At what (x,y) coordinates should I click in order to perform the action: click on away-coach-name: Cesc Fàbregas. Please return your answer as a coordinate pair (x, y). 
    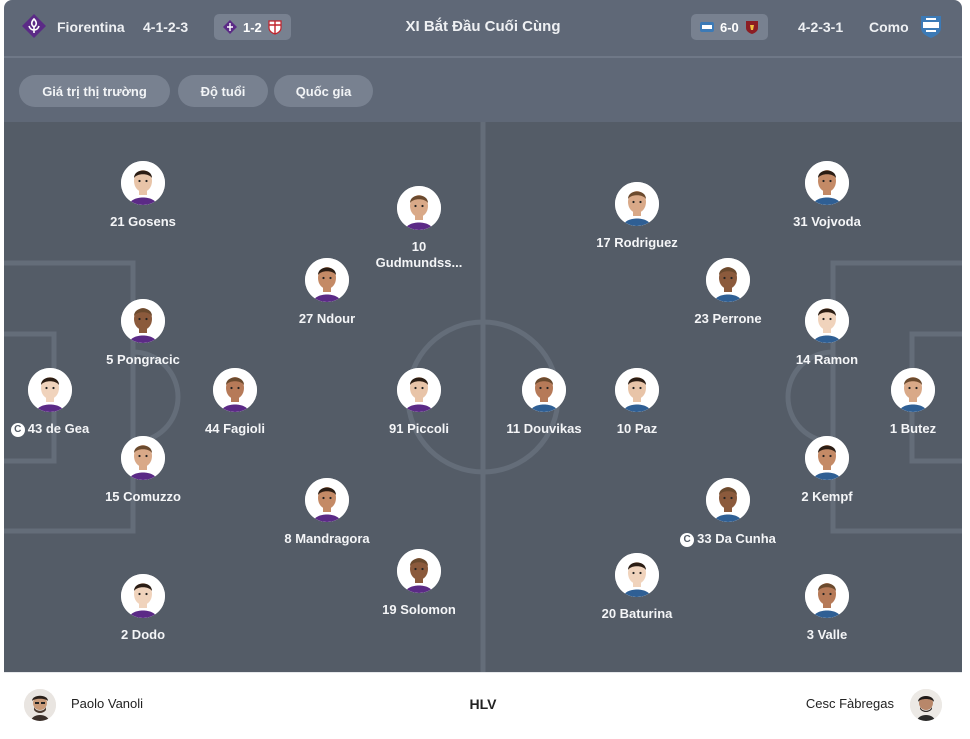
    Looking at the image, I should click on (850, 703).